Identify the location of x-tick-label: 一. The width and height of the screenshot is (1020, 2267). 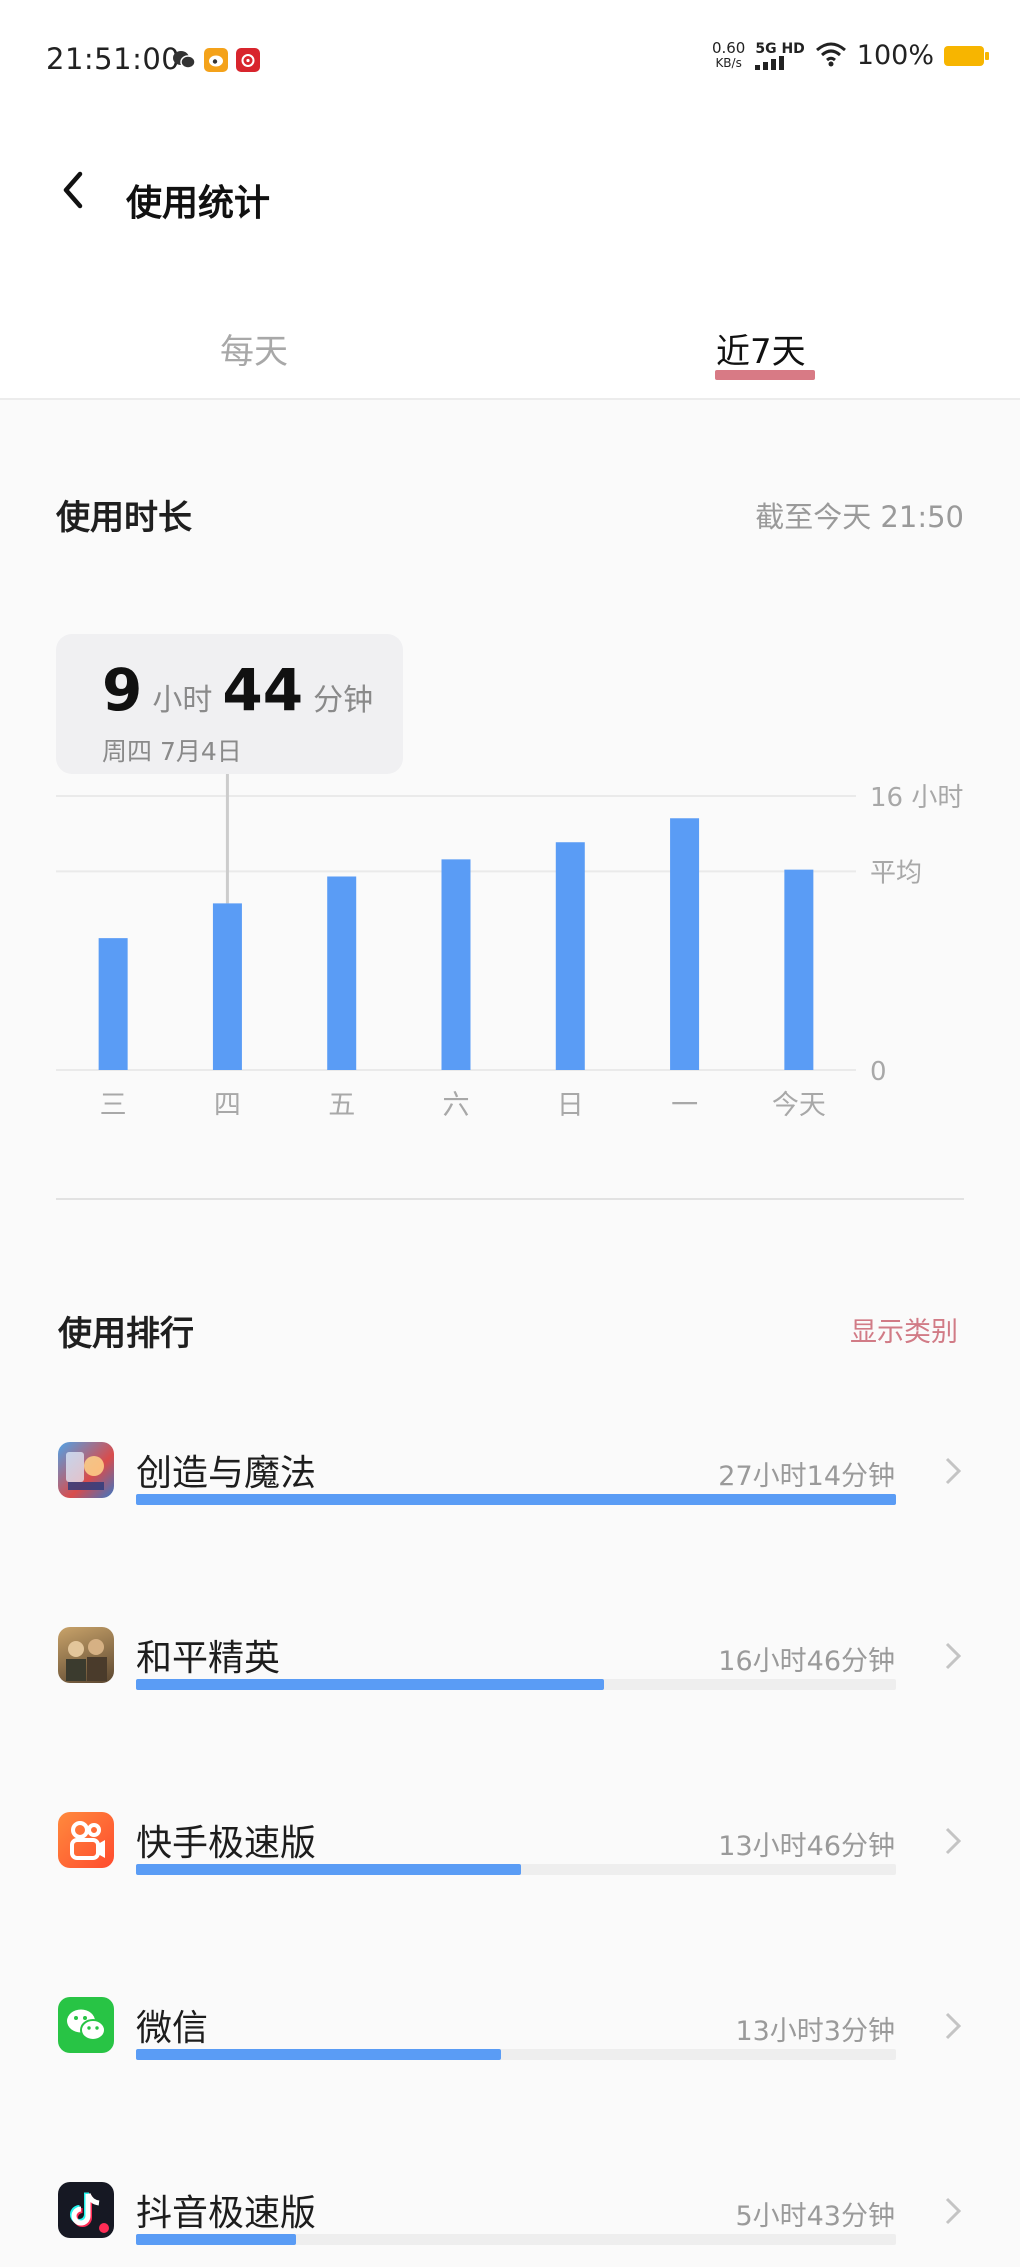
(684, 1105).